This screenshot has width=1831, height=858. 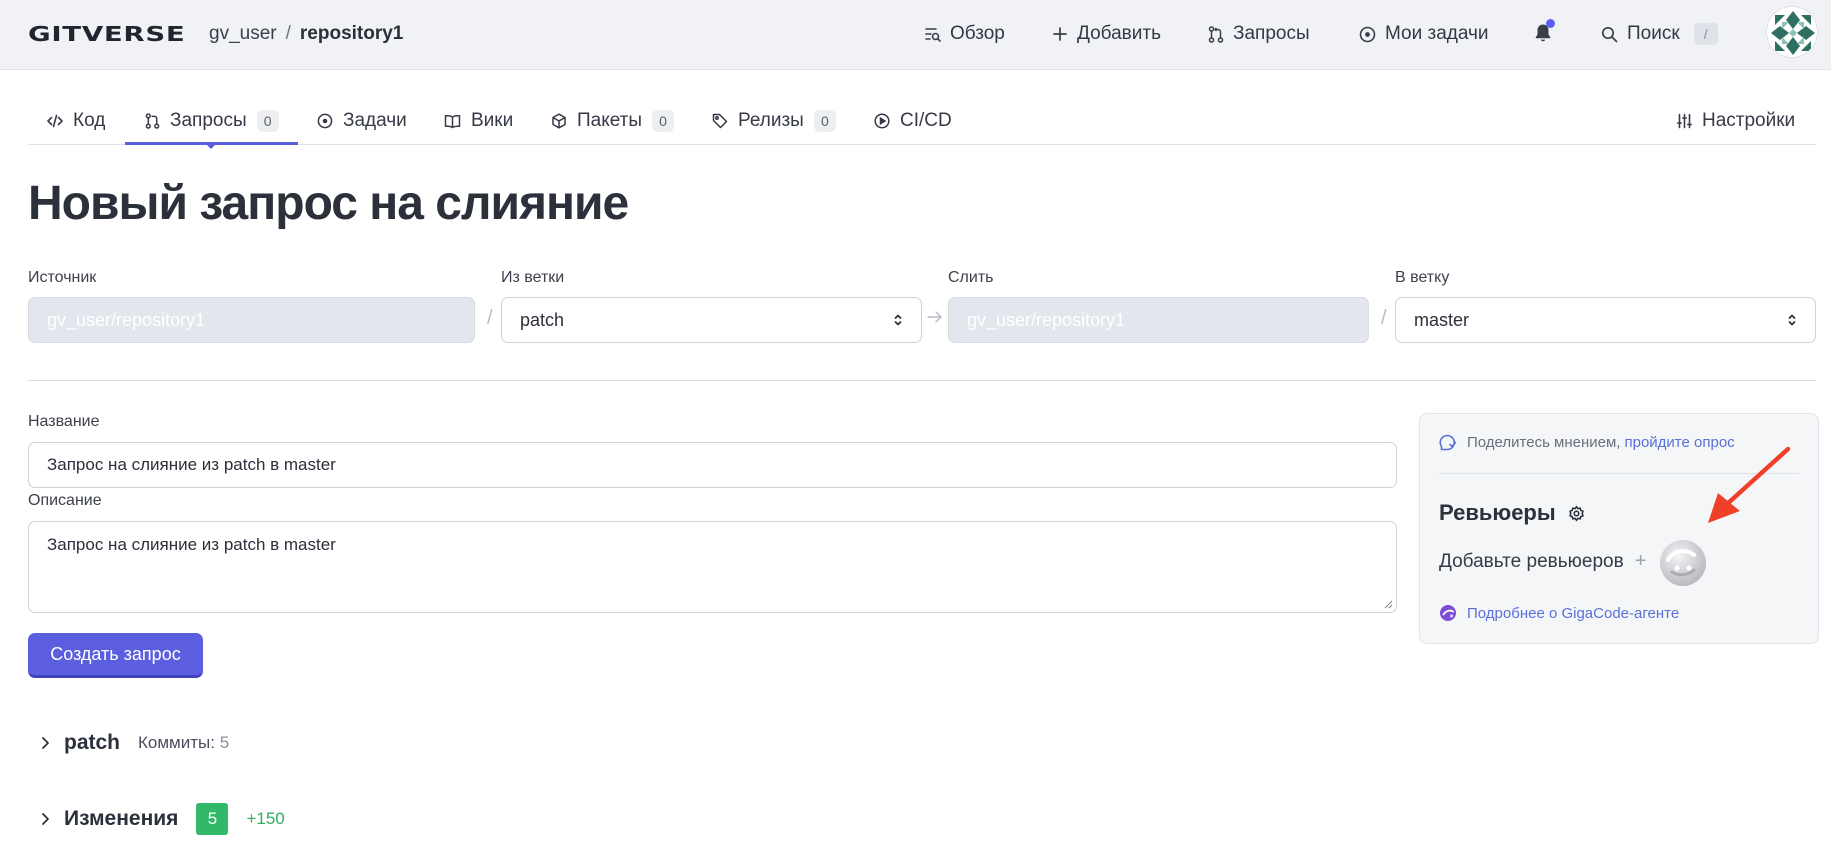 I want to click on tab-cicd-label: CI/CD, so click(x=926, y=120).